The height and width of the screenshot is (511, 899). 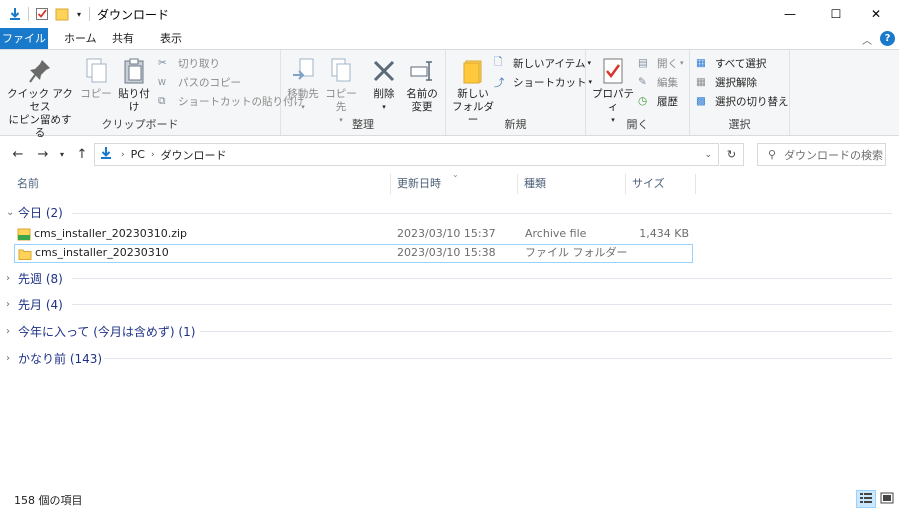 I want to click on move-to-icon, so click(x=303, y=71).